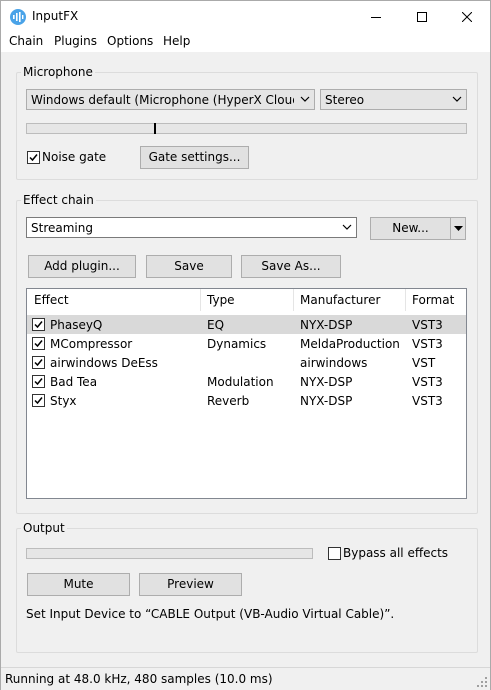  What do you see at coordinates (240, 382) in the screenshot?
I see `cell-type: Modulation` at bounding box center [240, 382].